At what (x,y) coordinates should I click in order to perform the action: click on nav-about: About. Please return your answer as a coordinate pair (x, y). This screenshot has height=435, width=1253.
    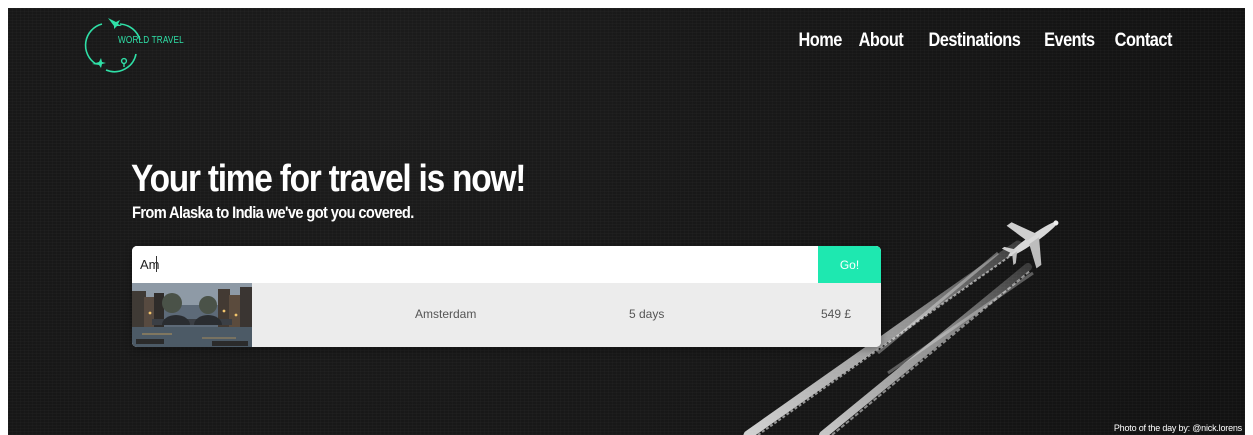
    Looking at the image, I should click on (881, 41).